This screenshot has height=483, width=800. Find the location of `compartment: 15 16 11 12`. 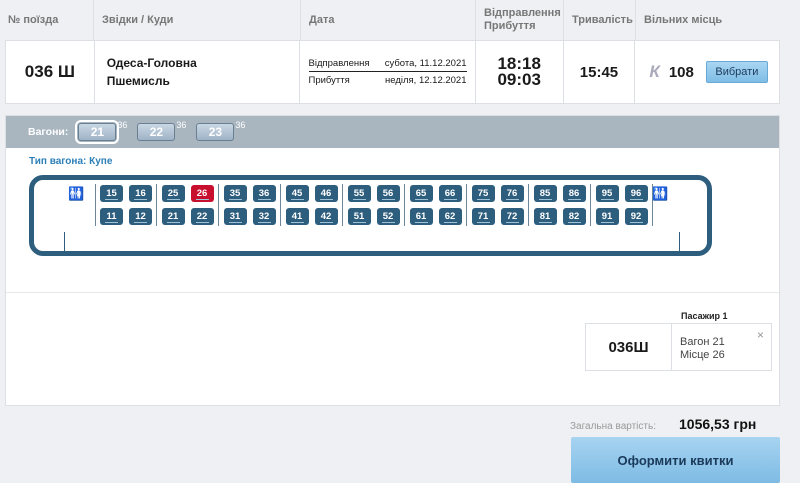

compartment: 15 16 11 12 is located at coordinates (126, 205).